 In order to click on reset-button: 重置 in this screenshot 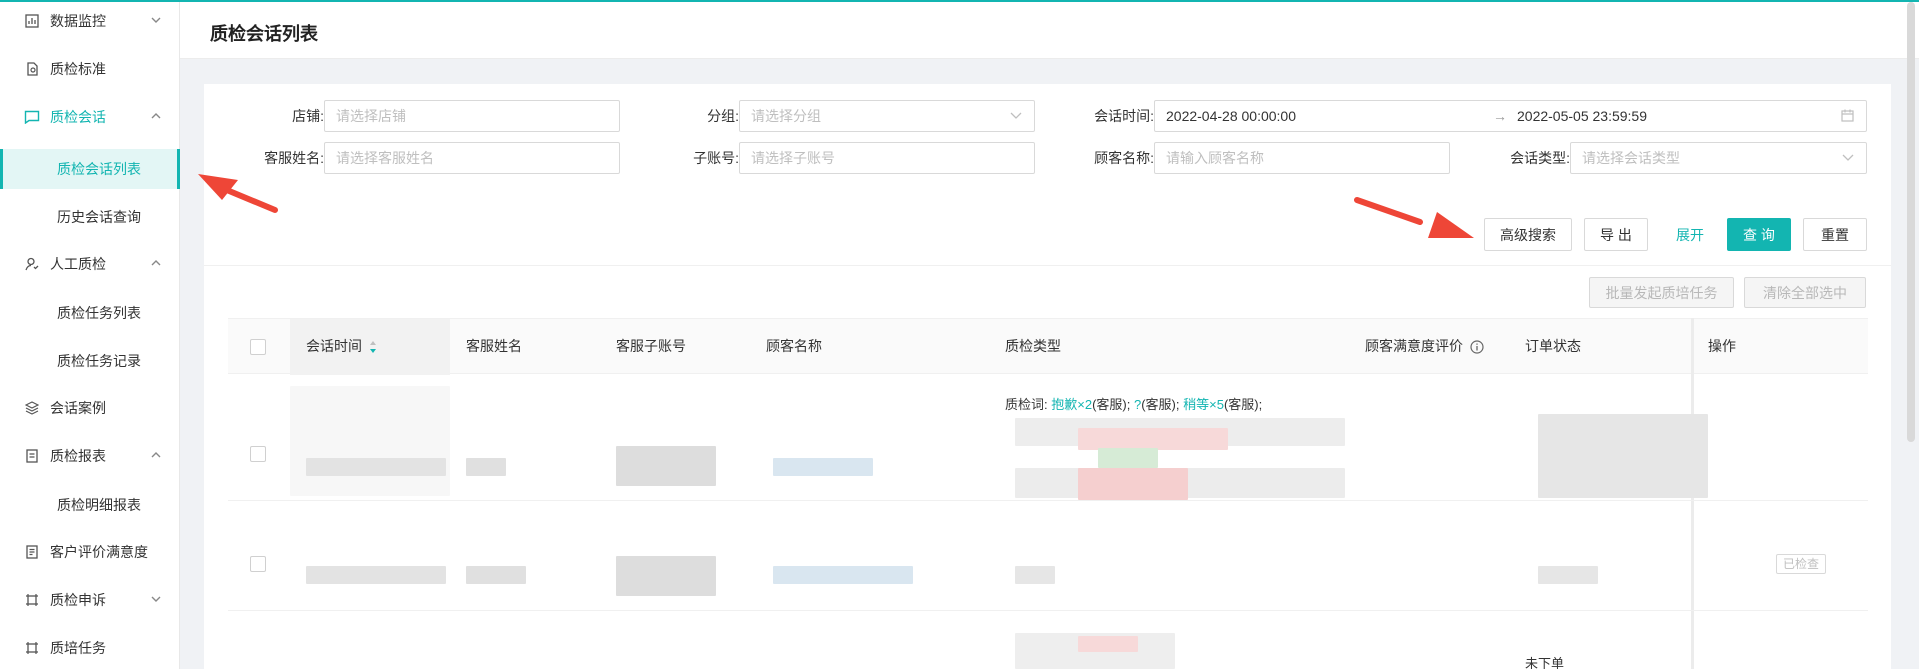, I will do `click(1835, 234)`.